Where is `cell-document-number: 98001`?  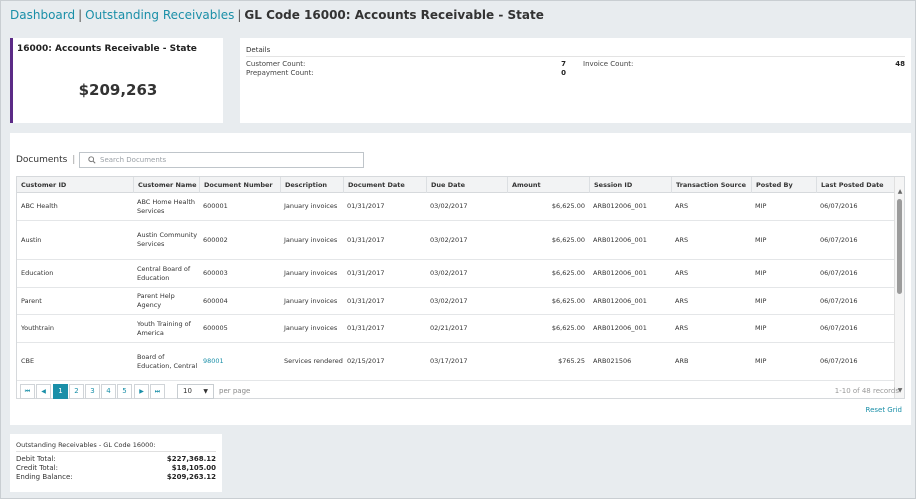 cell-document-number: 98001 is located at coordinates (239, 361).